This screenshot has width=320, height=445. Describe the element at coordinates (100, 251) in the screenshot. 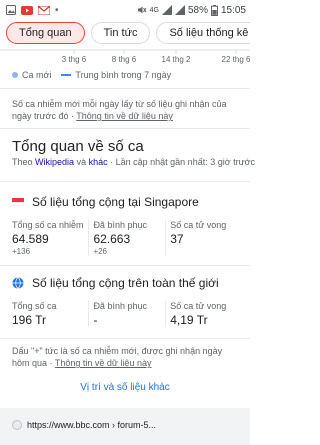

I see `stat-delta: +26` at that location.